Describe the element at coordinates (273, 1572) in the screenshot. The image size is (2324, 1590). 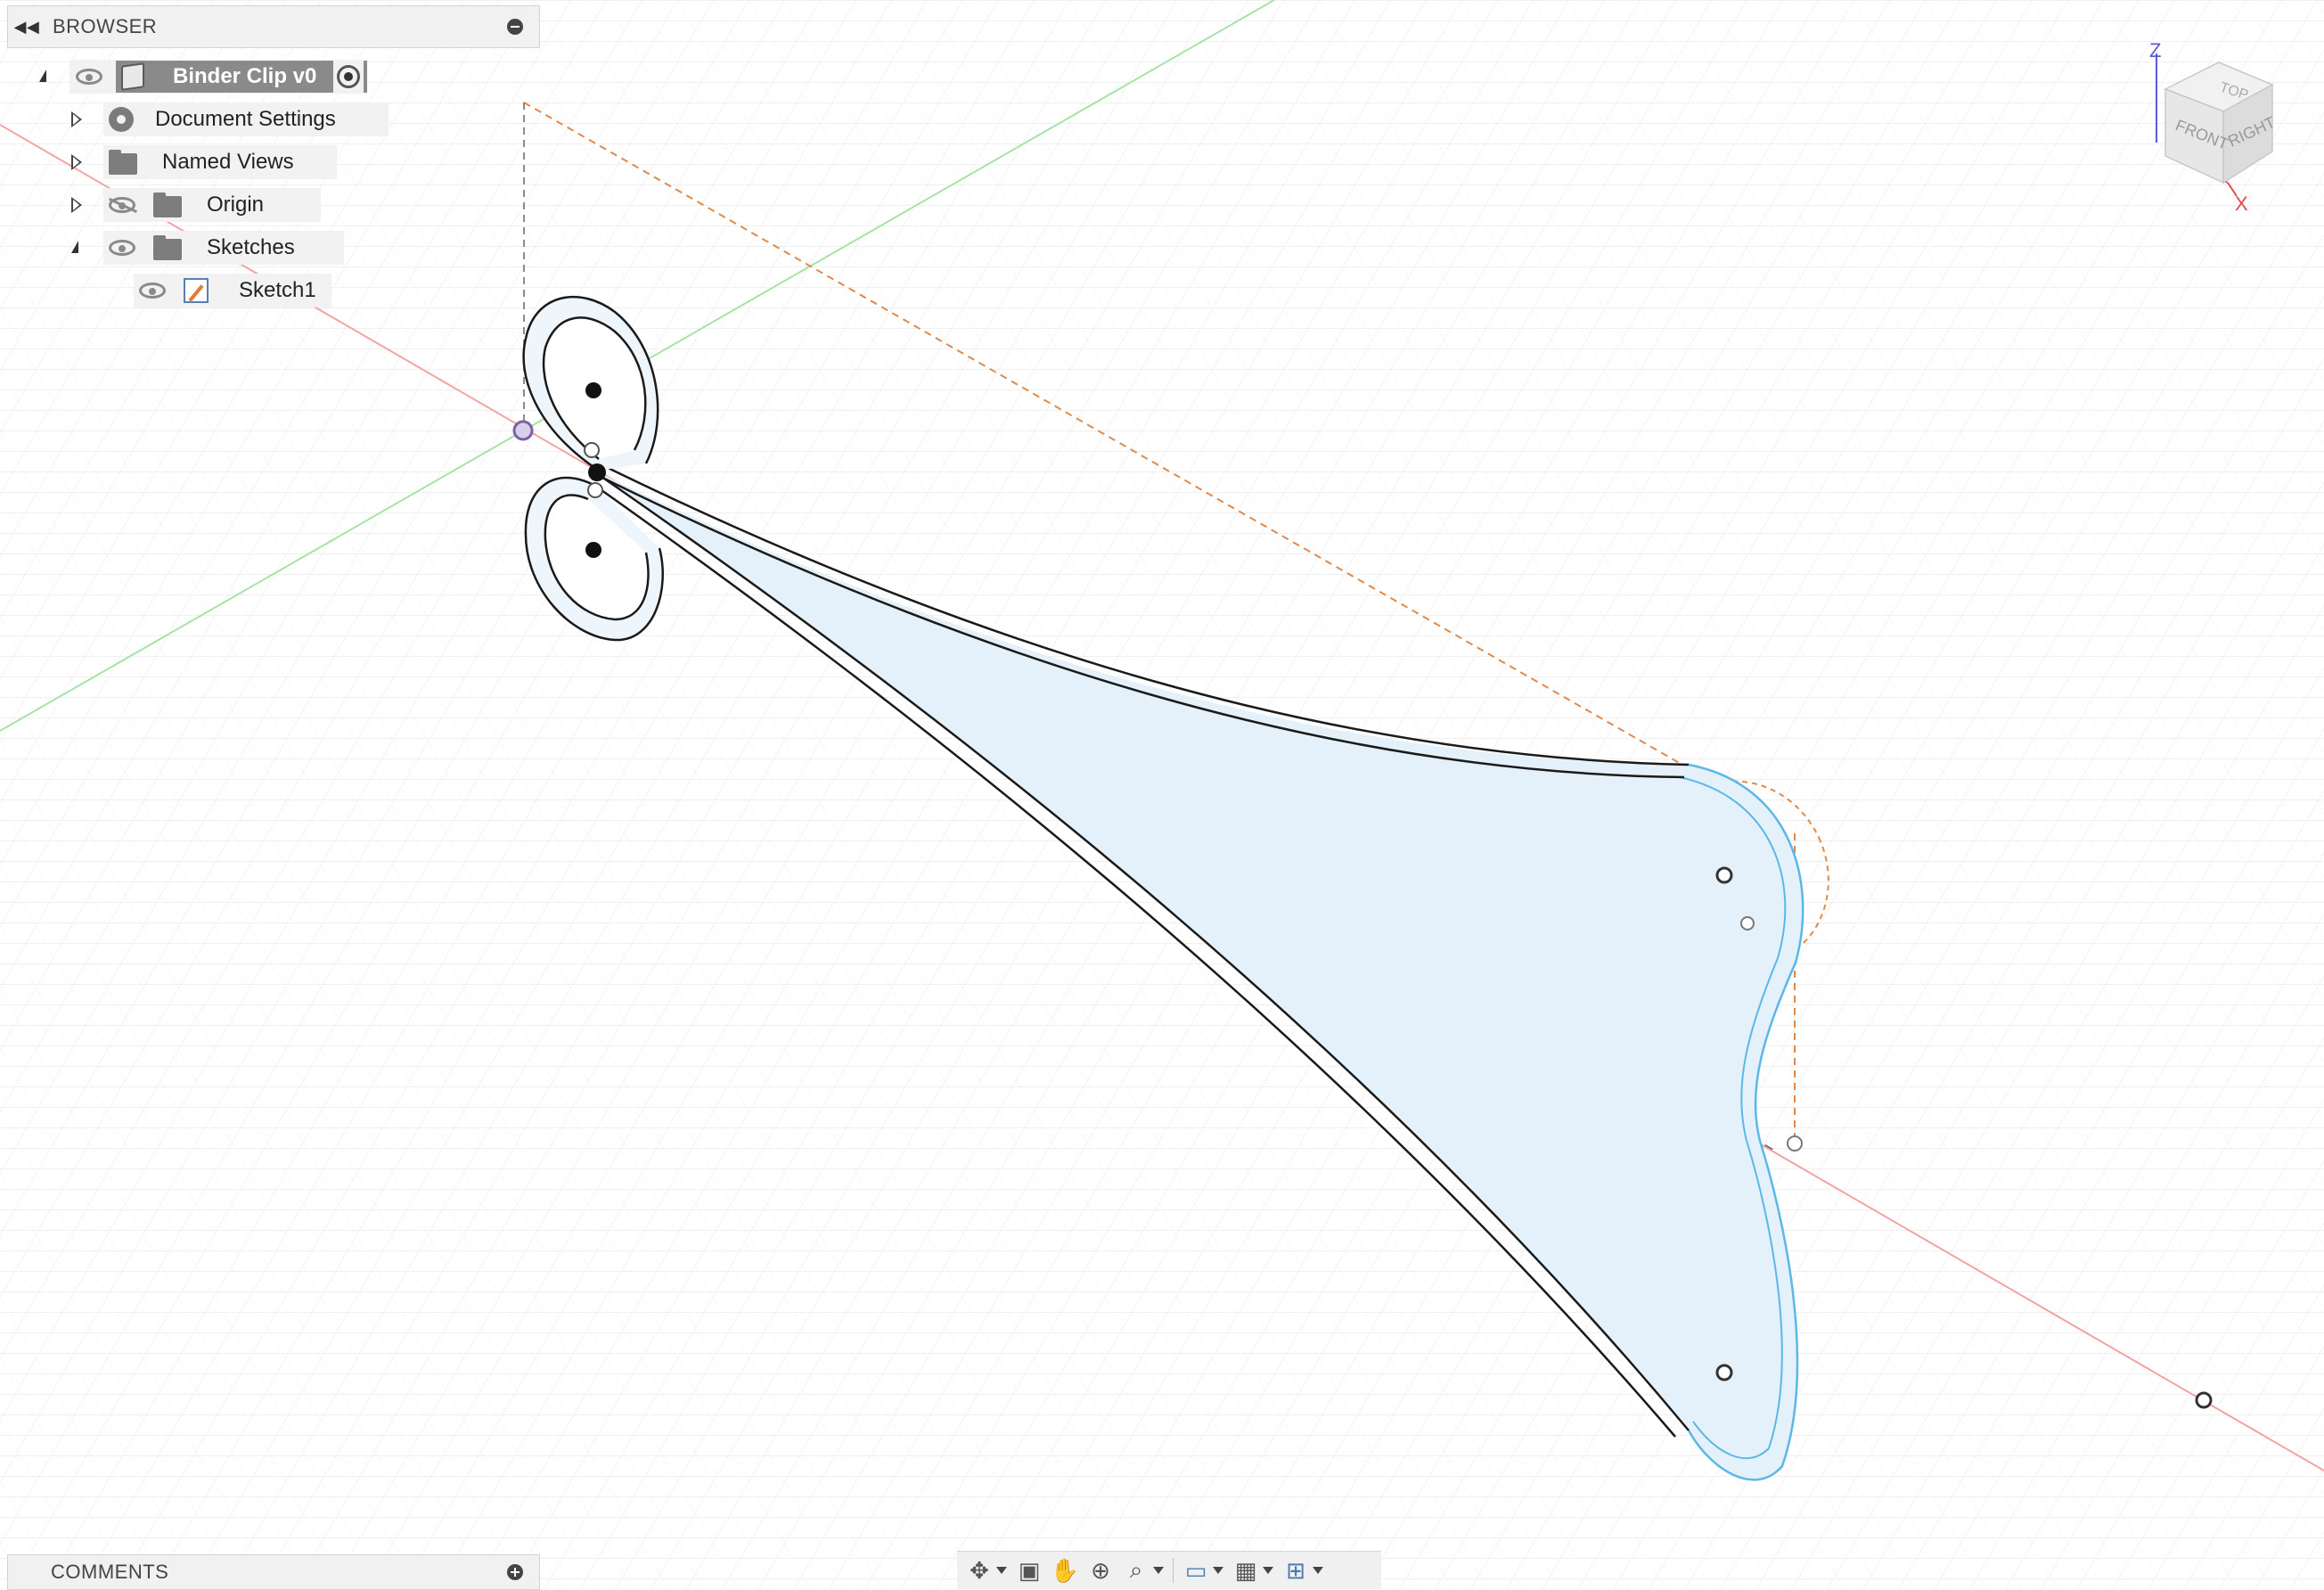
I see `comments-panel-header: COMMENTS` at that location.